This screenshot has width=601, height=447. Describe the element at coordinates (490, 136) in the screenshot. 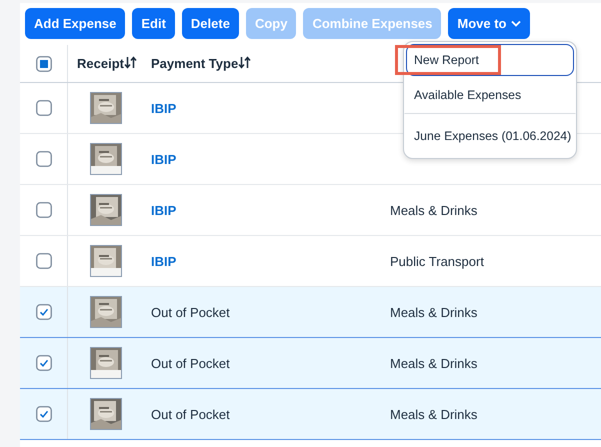

I see `menu-item: June Expenses (01.06.2024)` at that location.